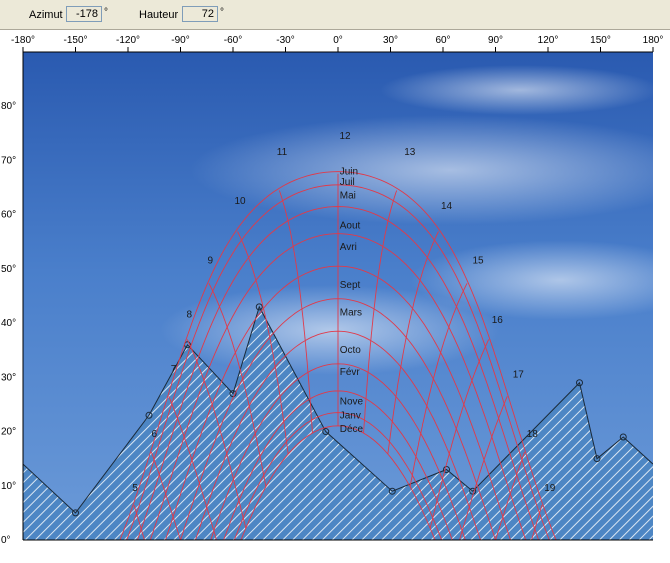 This screenshot has width=670, height=563. Describe the element at coordinates (338, 40) in the screenshot. I see `x-tick-label: 0°` at that location.